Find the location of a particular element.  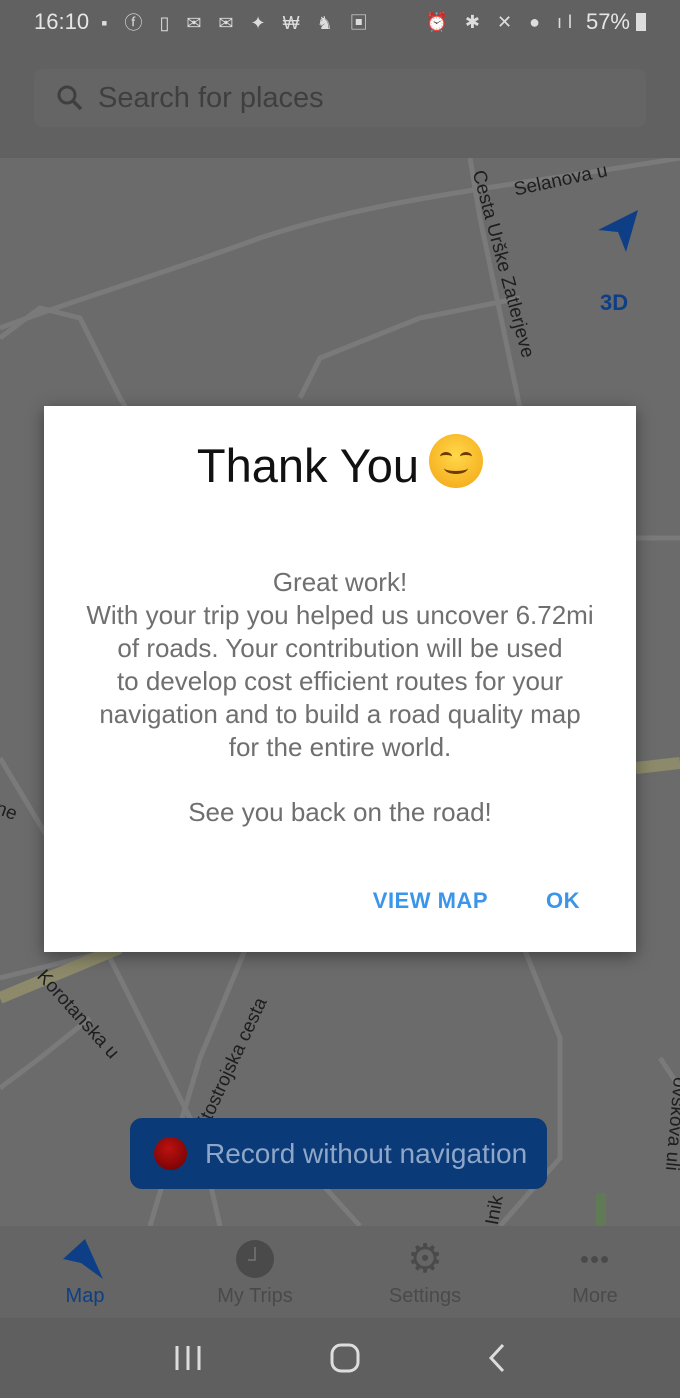

system-icons: ⏰ ✱ ✕ ● ıl is located at coordinates (501, 21).